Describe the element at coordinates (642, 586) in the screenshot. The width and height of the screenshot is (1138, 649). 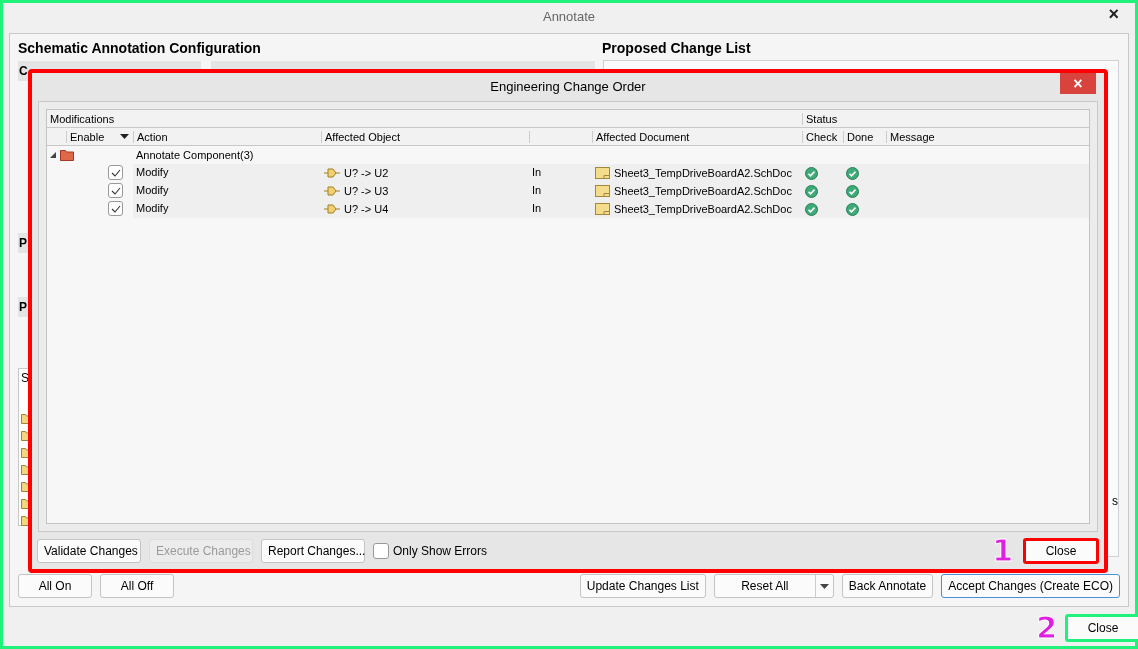
I see `button: Update Changes List` at that location.